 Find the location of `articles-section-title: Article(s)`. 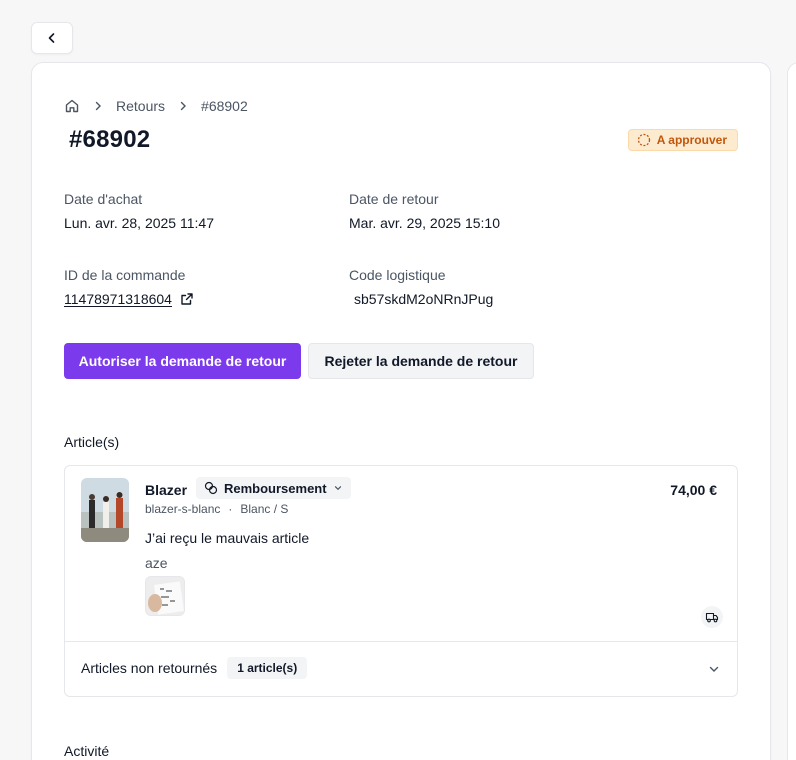

articles-section-title: Article(s) is located at coordinates (92, 442).